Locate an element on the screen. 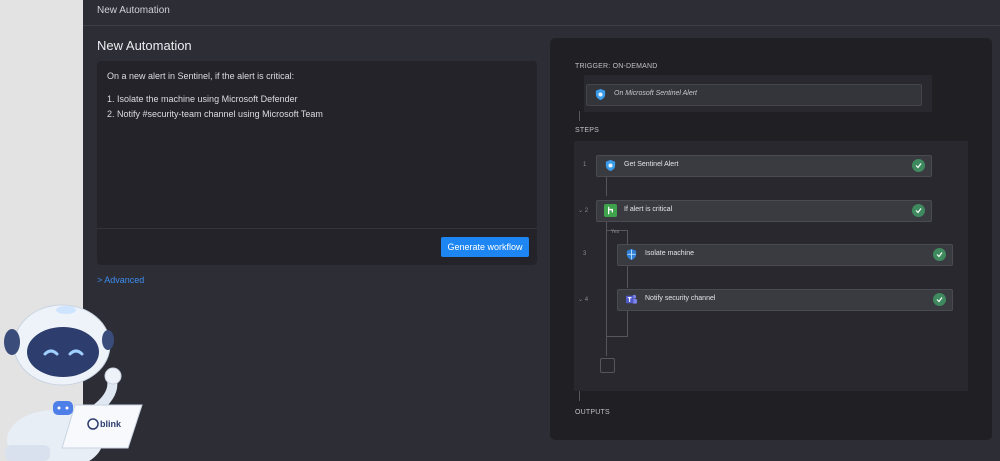 The image size is (1000, 461). add-step-node is located at coordinates (607, 365).